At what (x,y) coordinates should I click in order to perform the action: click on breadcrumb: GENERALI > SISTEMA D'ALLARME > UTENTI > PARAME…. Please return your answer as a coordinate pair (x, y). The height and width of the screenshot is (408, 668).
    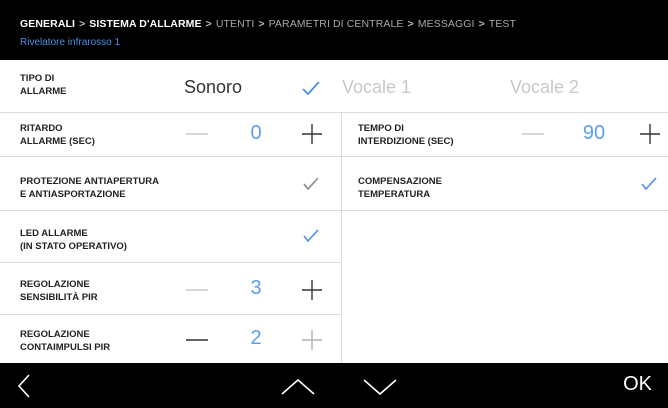
    Looking at the image, I should click on (268, 24).